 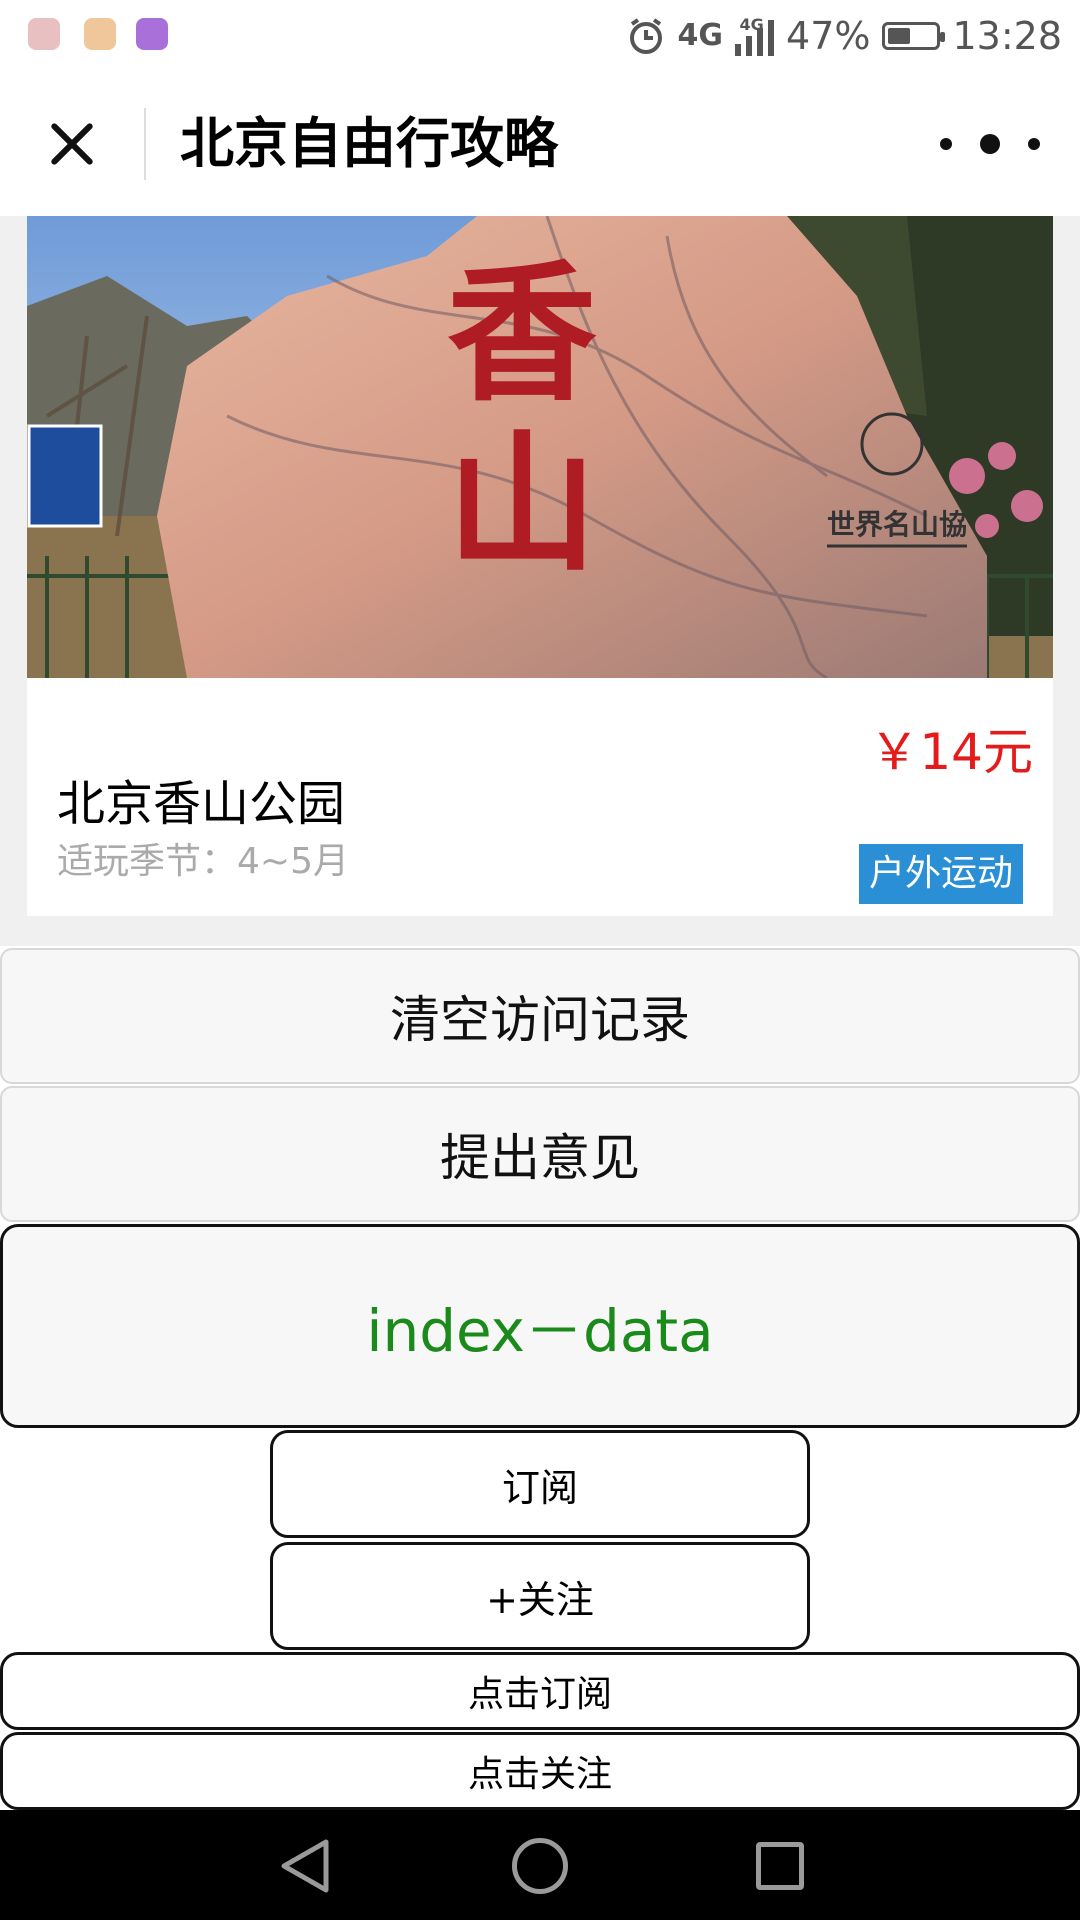 I want to click on system-nav-bar, so click(x=540, y=1865).